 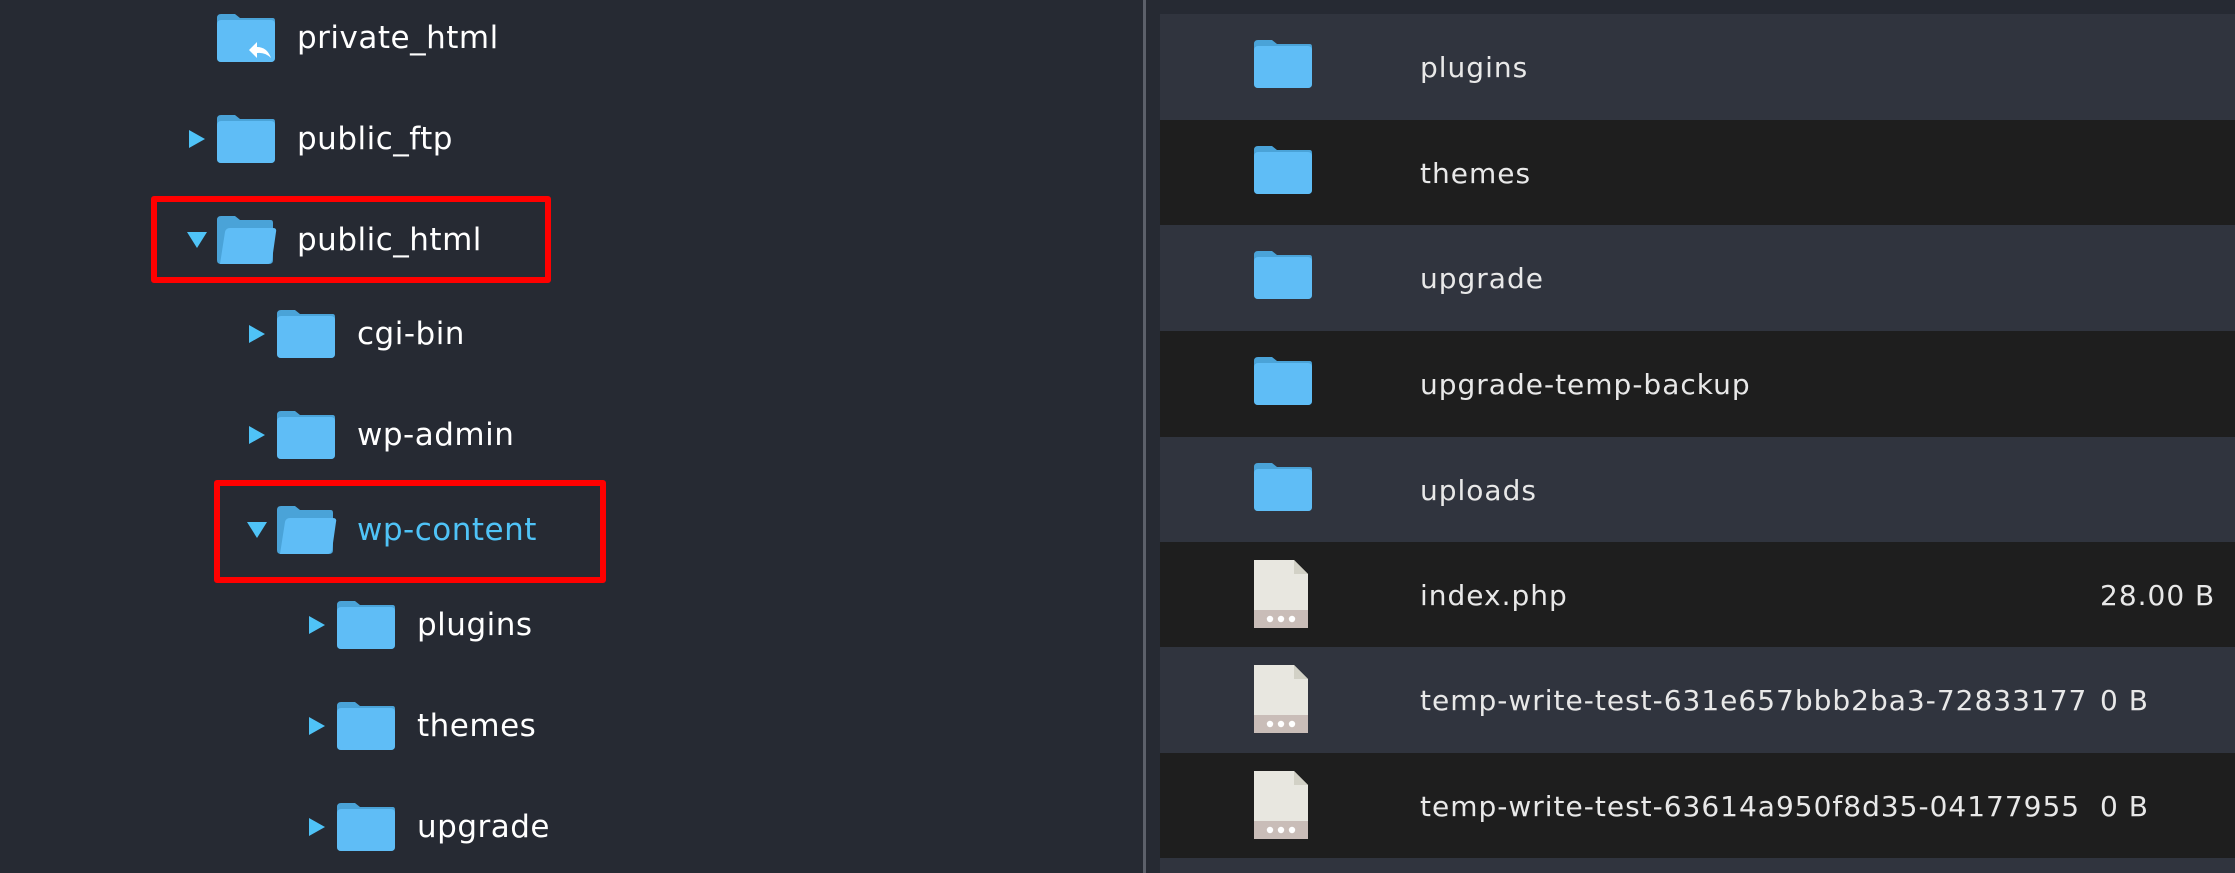 What do you see at coordinates (355, 334) in the screenshot?
I see `tree-node-cgi-bin: cgi-bin` at bounding box center [355, 334].